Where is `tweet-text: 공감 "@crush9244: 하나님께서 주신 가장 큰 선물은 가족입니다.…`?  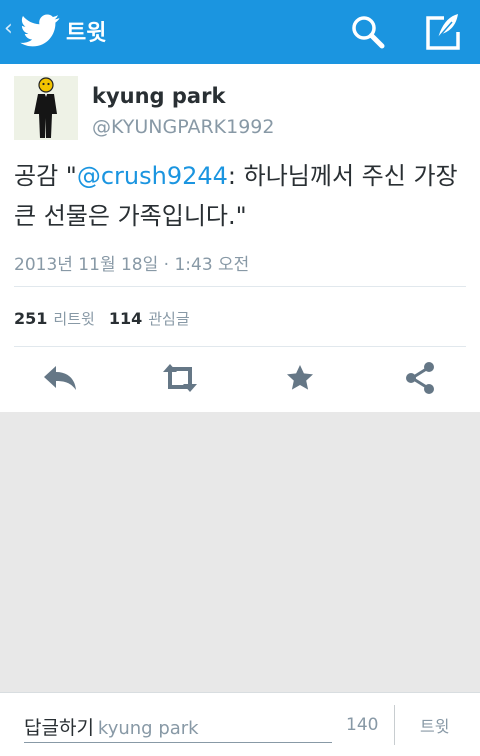 tweet-text: 공감 "@crush9244: 하나님께서 주신 가장 큰 선물은 가족입니다.… is located at coordinates (240, 196).